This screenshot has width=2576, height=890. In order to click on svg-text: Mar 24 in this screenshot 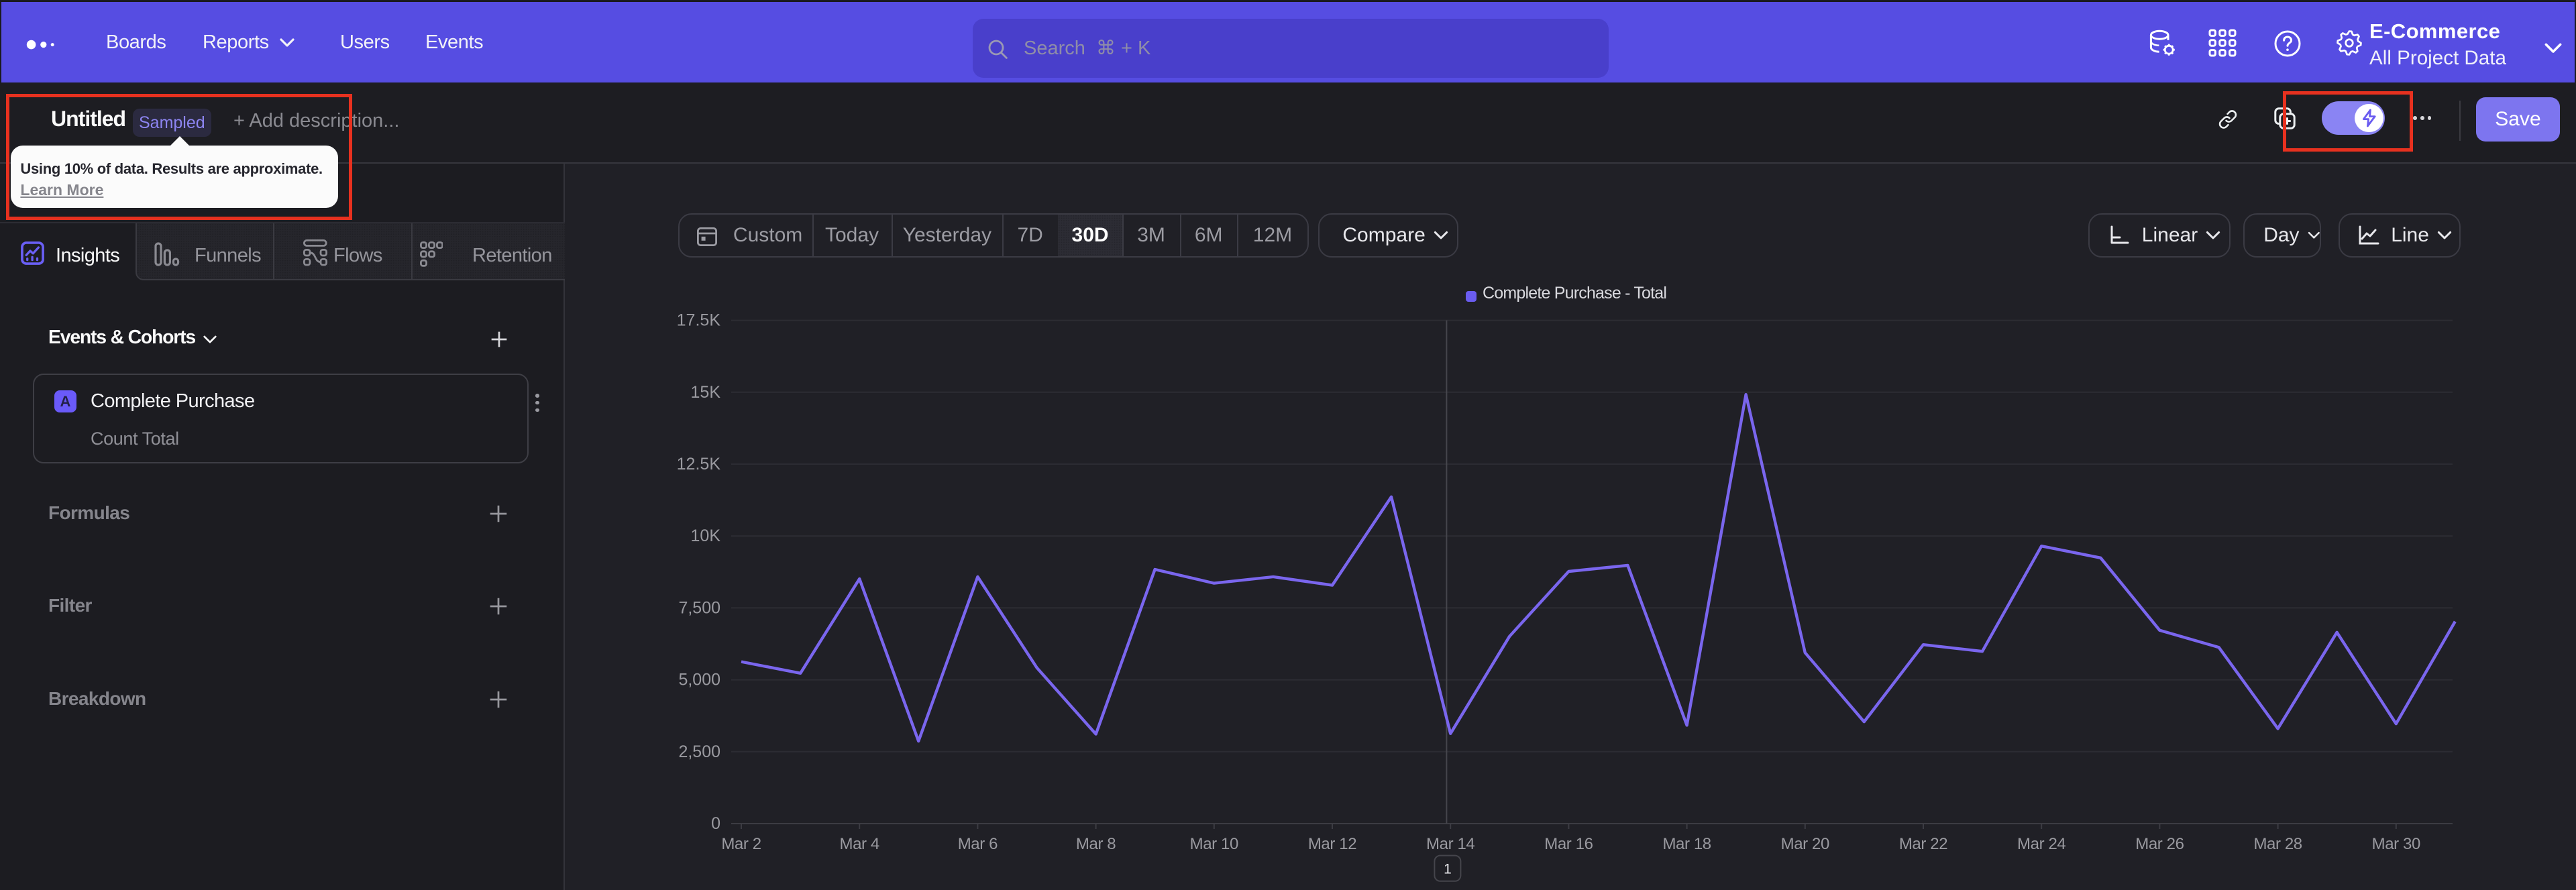, I will do `click(2041, 844)`.